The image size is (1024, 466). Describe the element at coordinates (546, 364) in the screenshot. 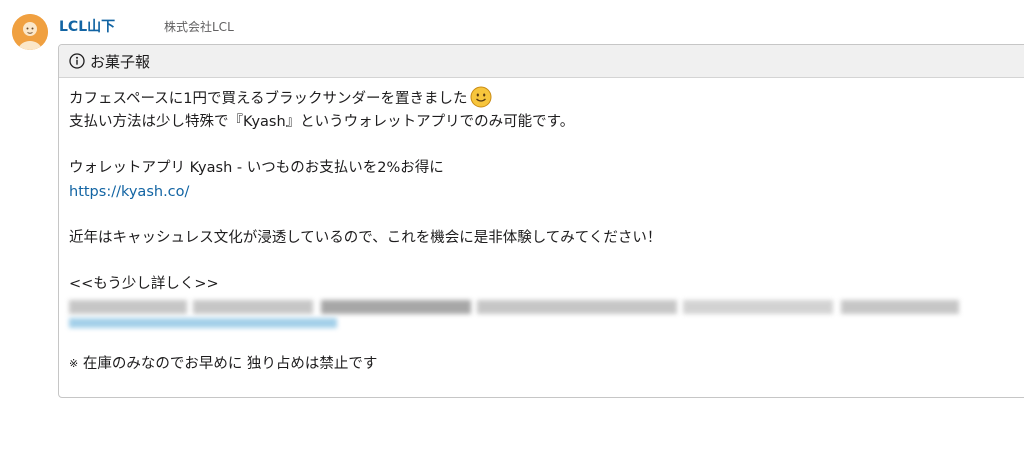

I see `body-line-6: ※ 在庫のみなのでお早めに 独り占めは禁止です` at that location.